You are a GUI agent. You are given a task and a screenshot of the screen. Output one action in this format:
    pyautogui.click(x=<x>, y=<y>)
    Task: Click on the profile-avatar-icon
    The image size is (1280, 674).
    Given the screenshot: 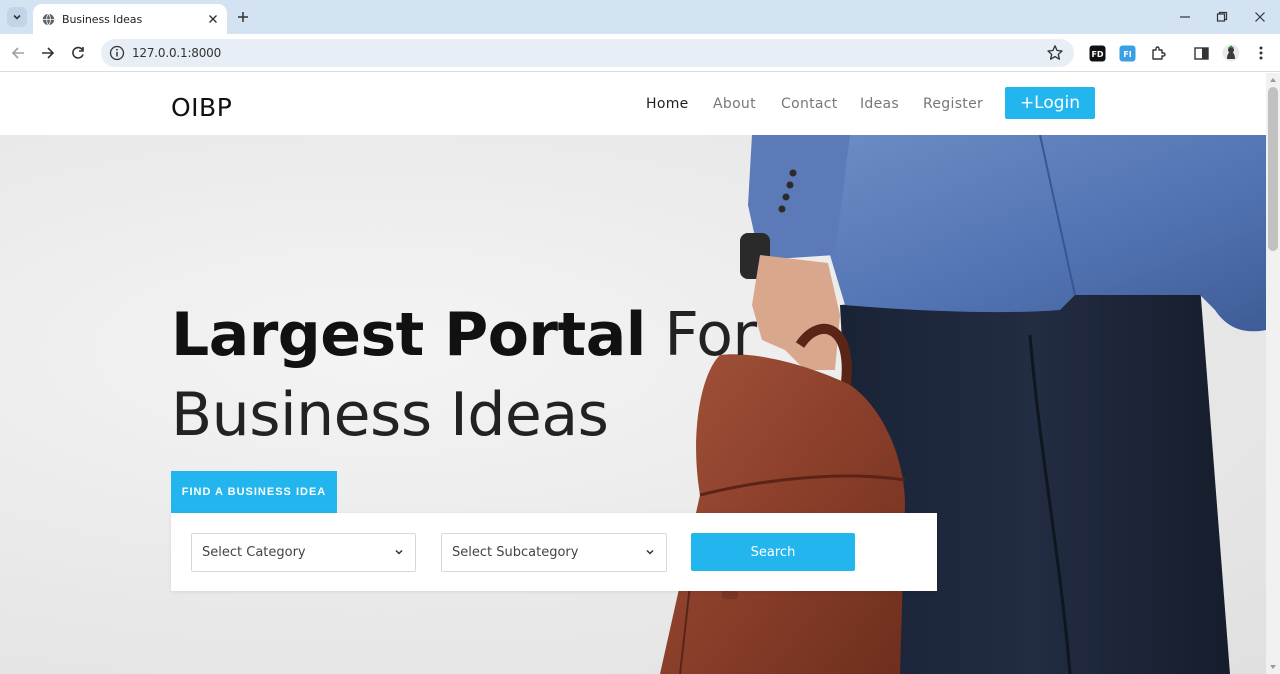 What is the action you would take?
    pyautogui.click(x=1231, y=53)
    